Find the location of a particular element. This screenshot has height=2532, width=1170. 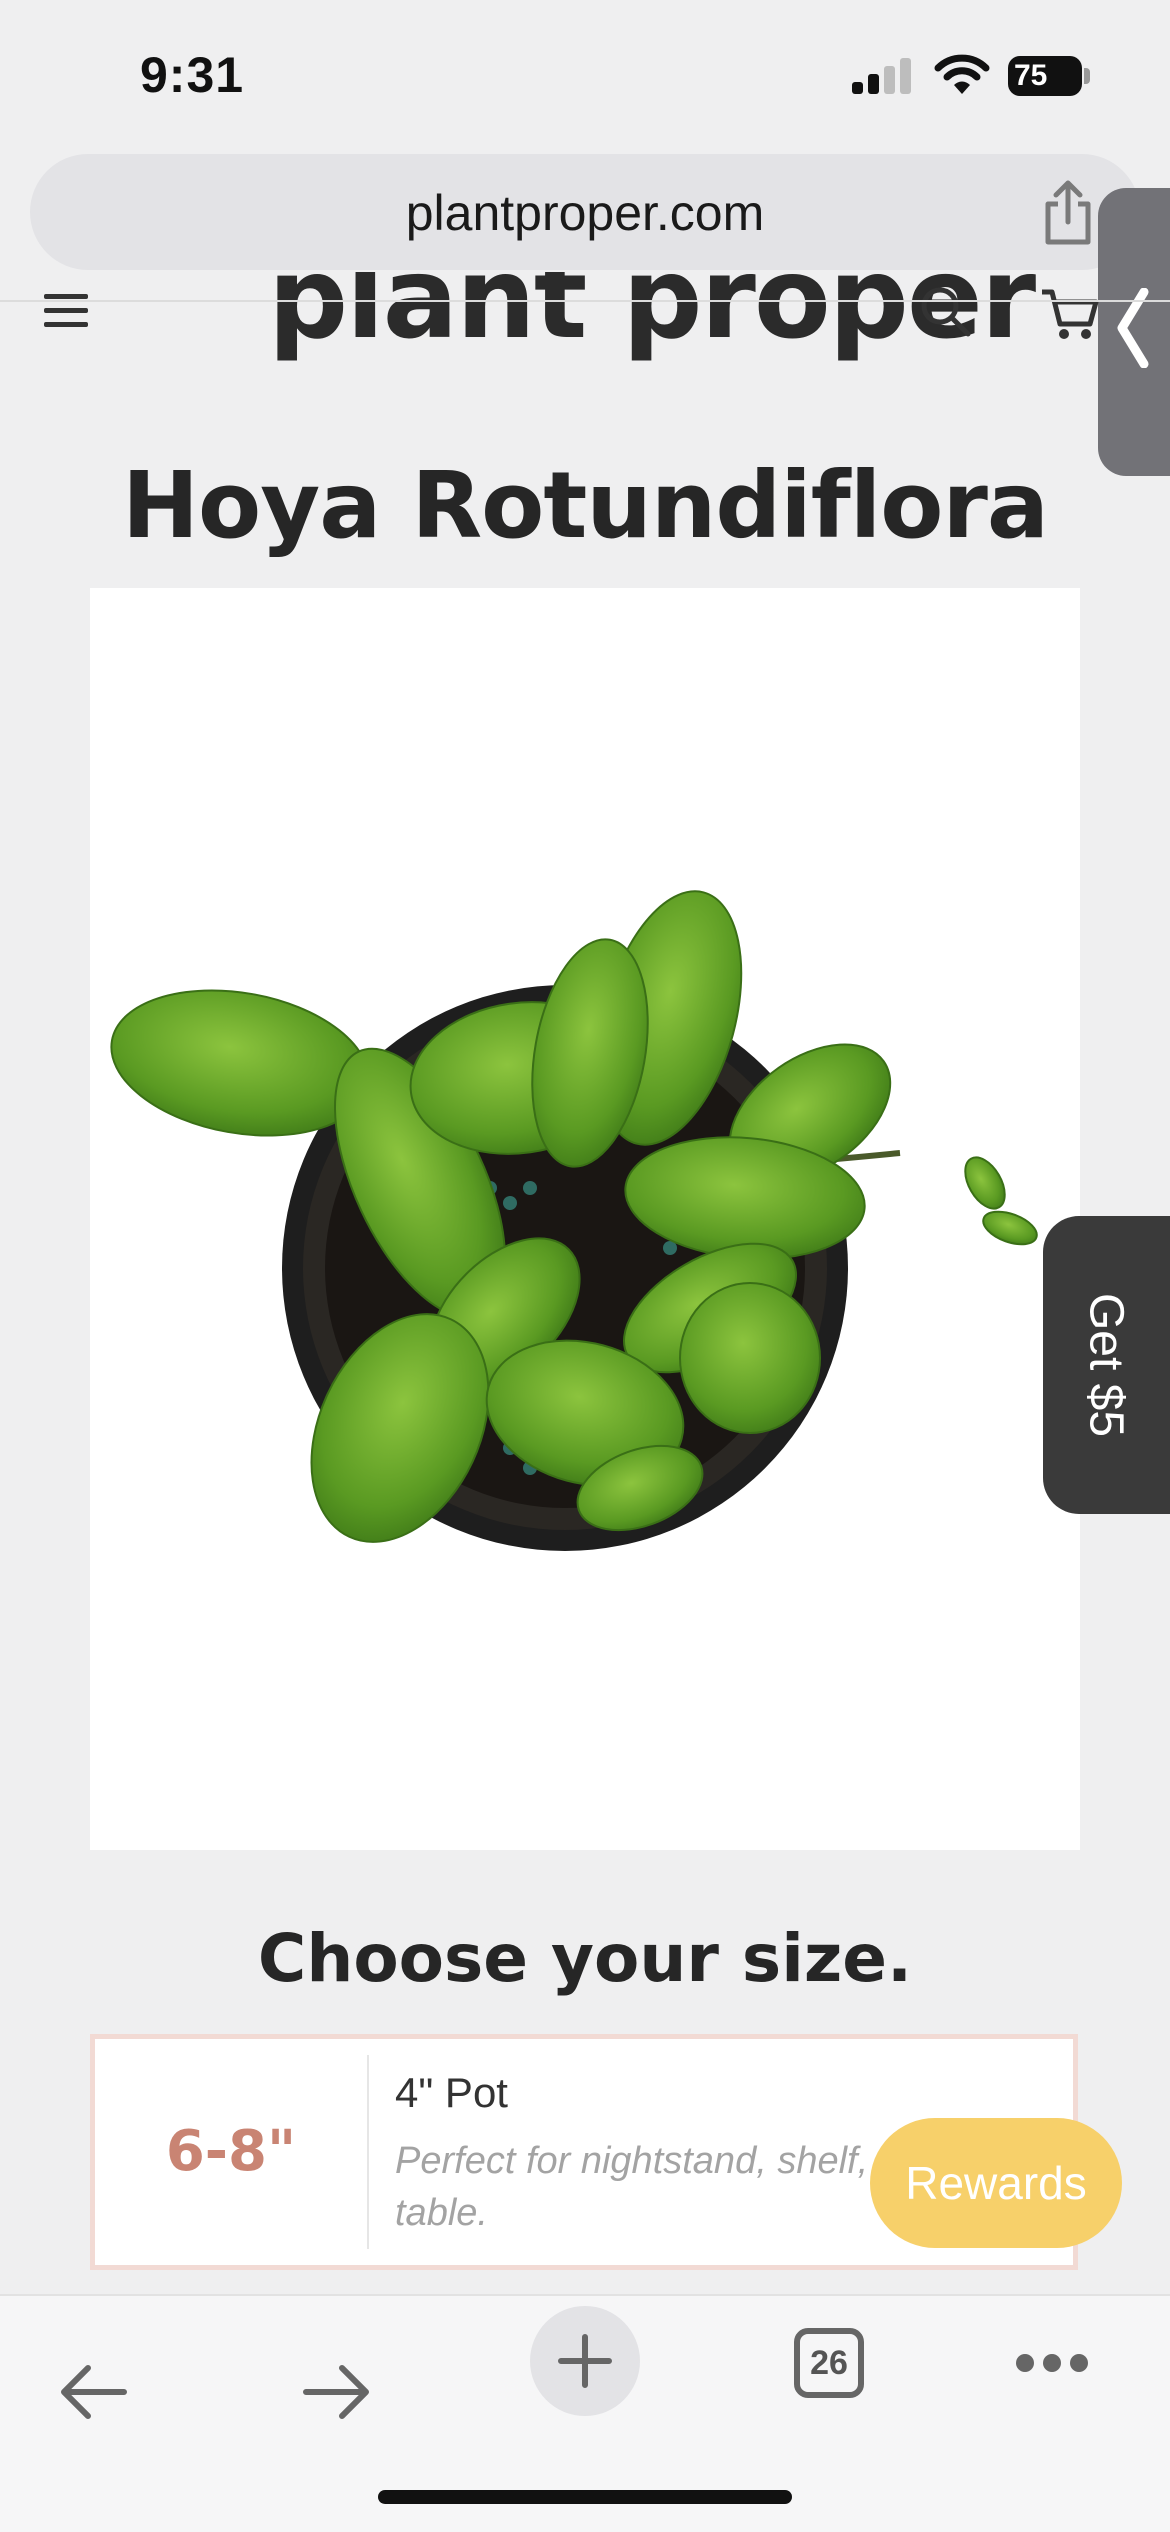

status-bar: 9:31 75 is located at coordinates (585, 75).